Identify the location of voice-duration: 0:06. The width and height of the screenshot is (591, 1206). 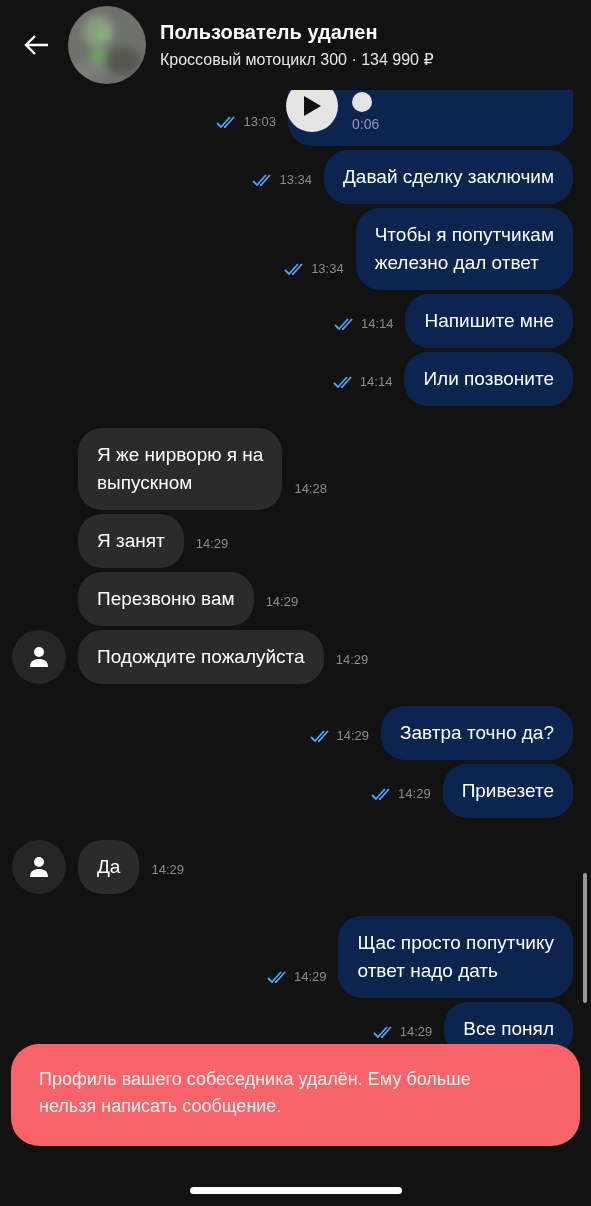
(366, 124).